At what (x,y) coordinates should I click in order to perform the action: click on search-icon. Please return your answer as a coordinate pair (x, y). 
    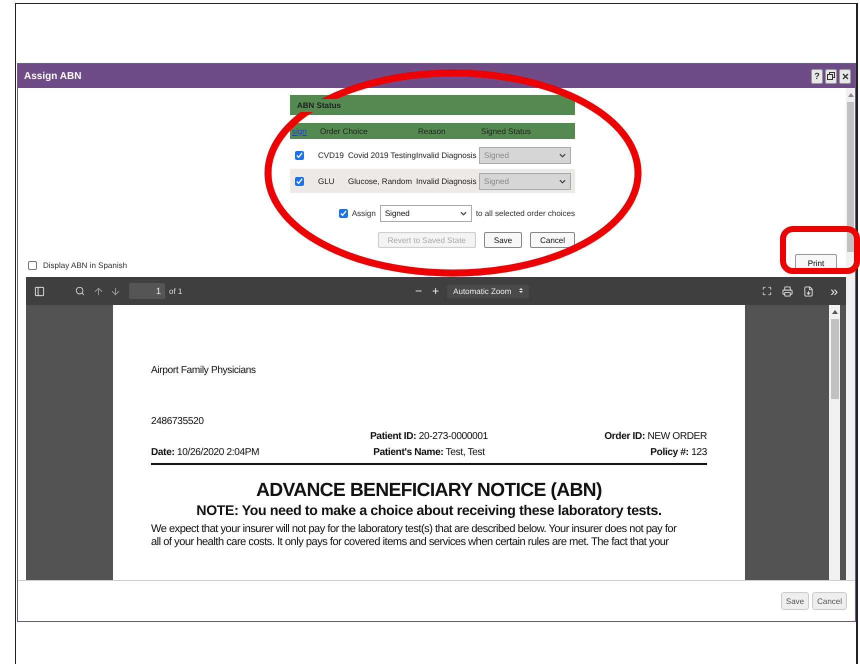
    Looking at the image, I should click on (80, 291).